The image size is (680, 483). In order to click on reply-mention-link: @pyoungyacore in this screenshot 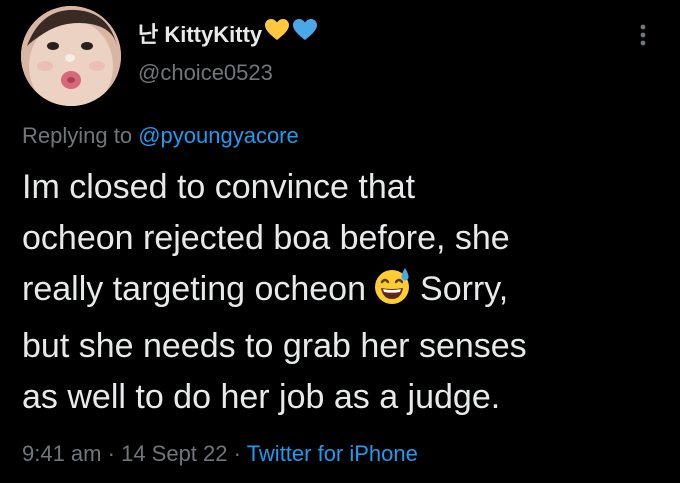, I will do `click(218, 135)`.